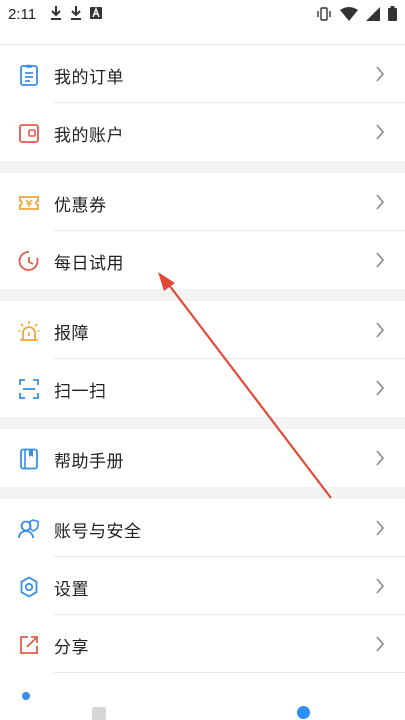  What do you see at coordinates (202, 388) in the screenshot?
I see `menu-item-scan: 扫一扫` at bounding box center [202, 388].